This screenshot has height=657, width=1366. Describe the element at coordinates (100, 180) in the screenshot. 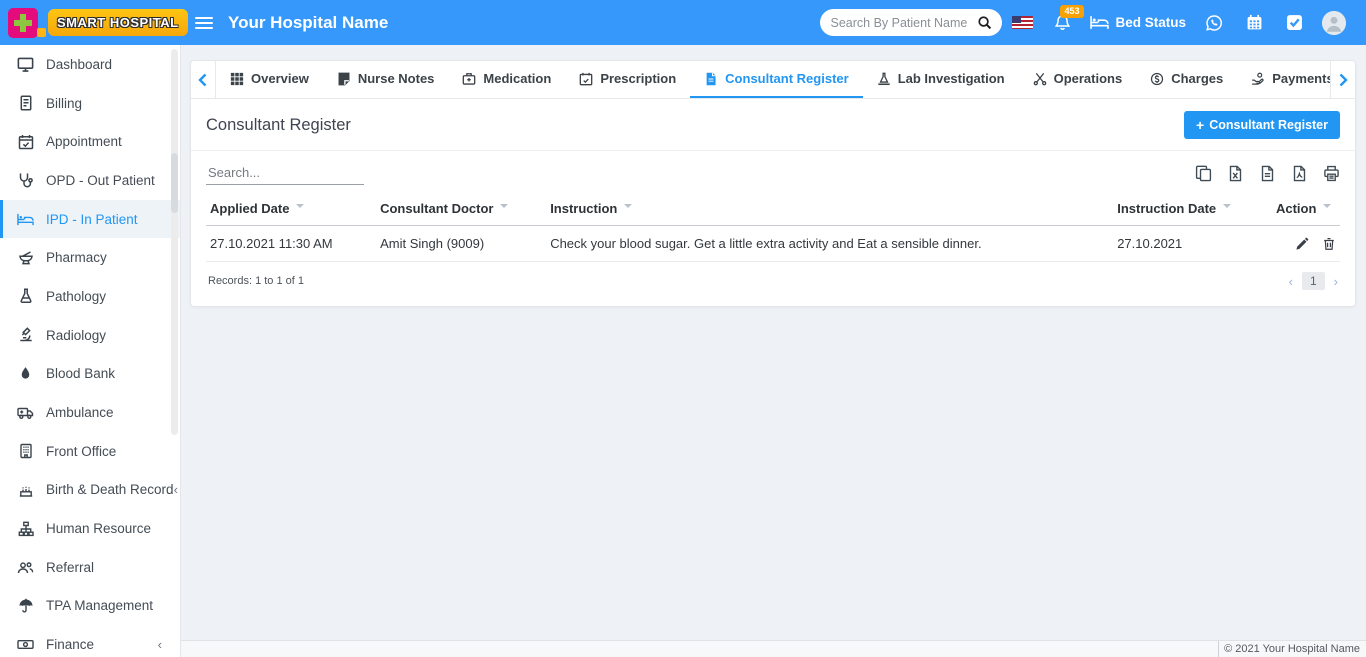

I see `sidebar-item-label: OPD - Out Patient` at that location.